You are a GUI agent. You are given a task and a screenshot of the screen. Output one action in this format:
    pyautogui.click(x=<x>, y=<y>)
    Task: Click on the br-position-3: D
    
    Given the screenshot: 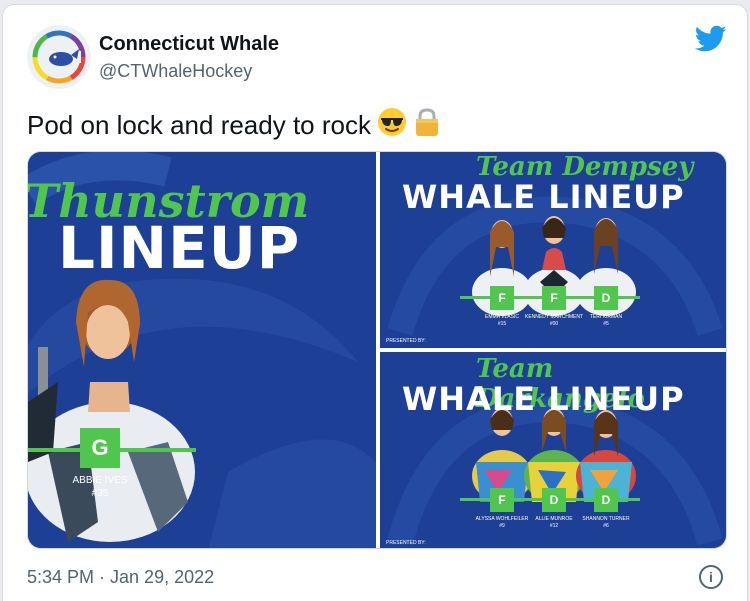 What is the action you would take?
    pyautogui.click(x=606, y=500)
    